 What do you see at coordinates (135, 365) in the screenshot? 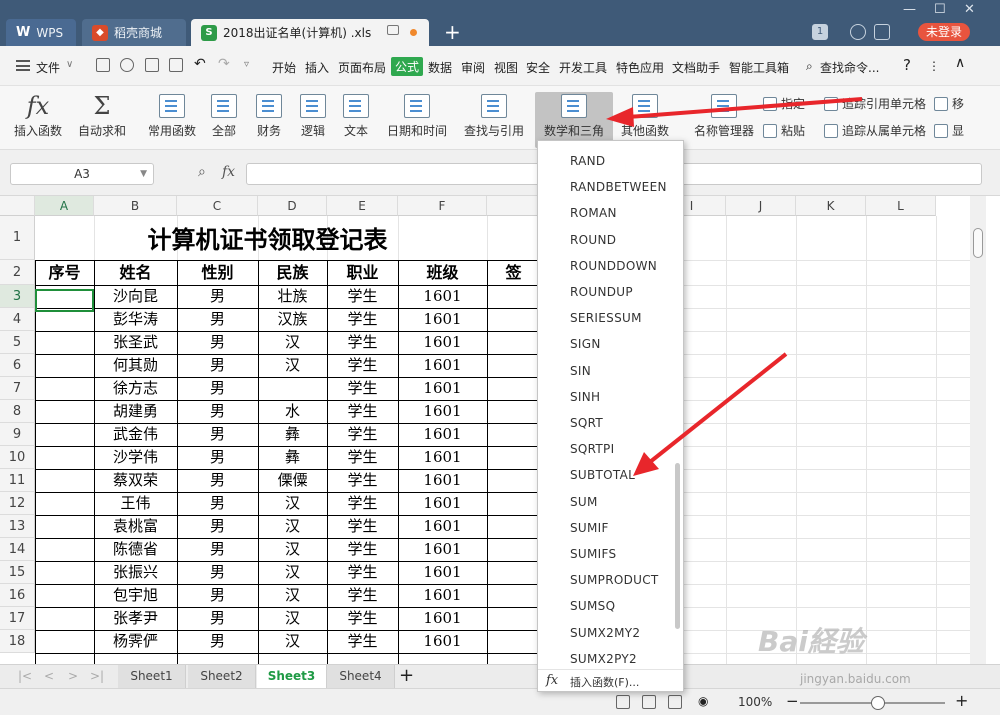
I see `table-cell: 何其勋` at bounding box center [135, 365].